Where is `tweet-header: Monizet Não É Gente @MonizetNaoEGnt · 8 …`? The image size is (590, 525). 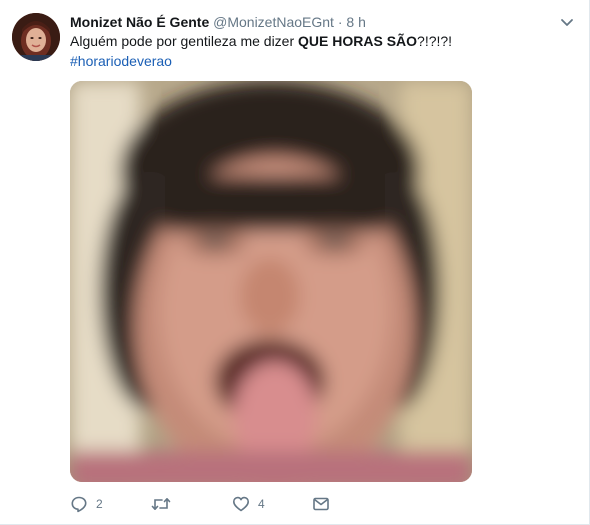
tweet-header: Monizet Não É Gente @MonizetNaoEGnt · 8 … is located at coordinates (218, 22).